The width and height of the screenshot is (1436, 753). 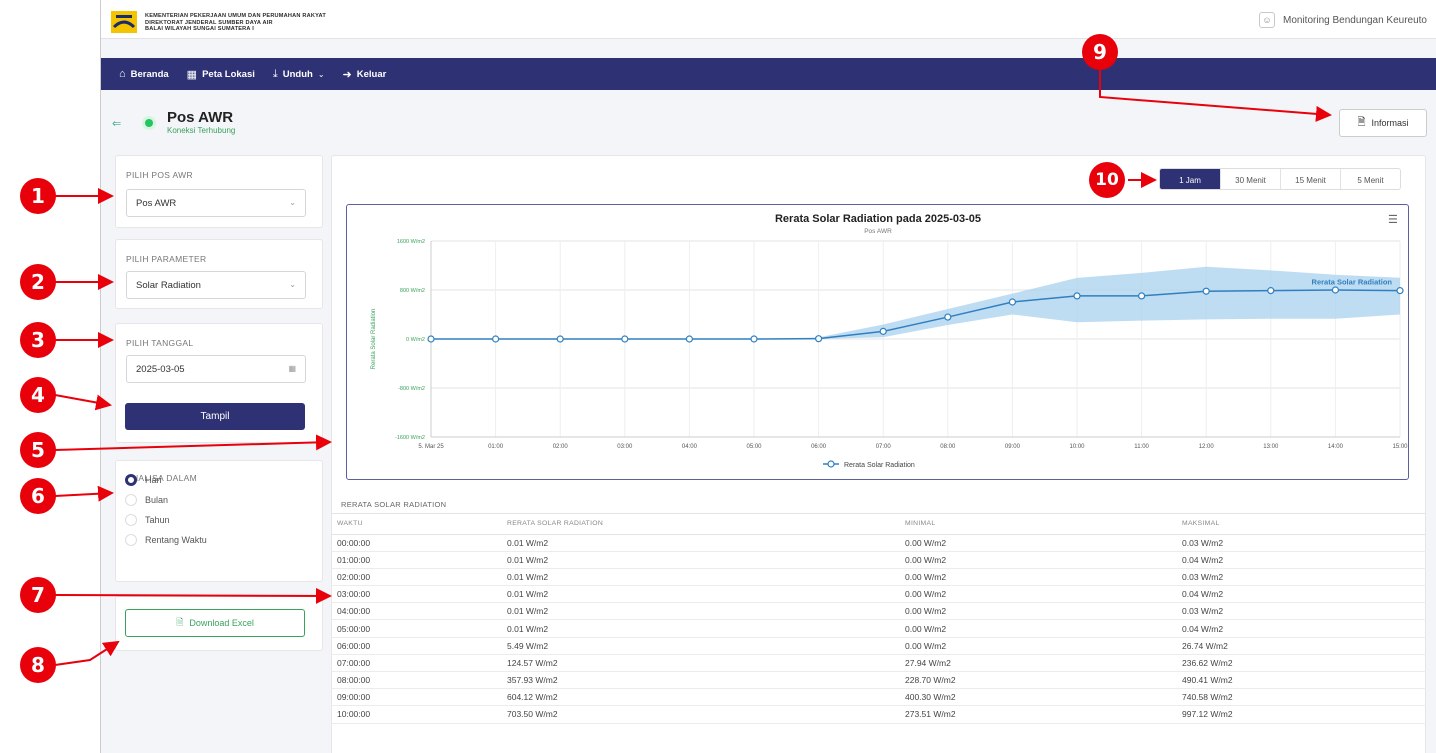 I want to click on annotation-badge-9: 9, so click(x=1100, y=52).